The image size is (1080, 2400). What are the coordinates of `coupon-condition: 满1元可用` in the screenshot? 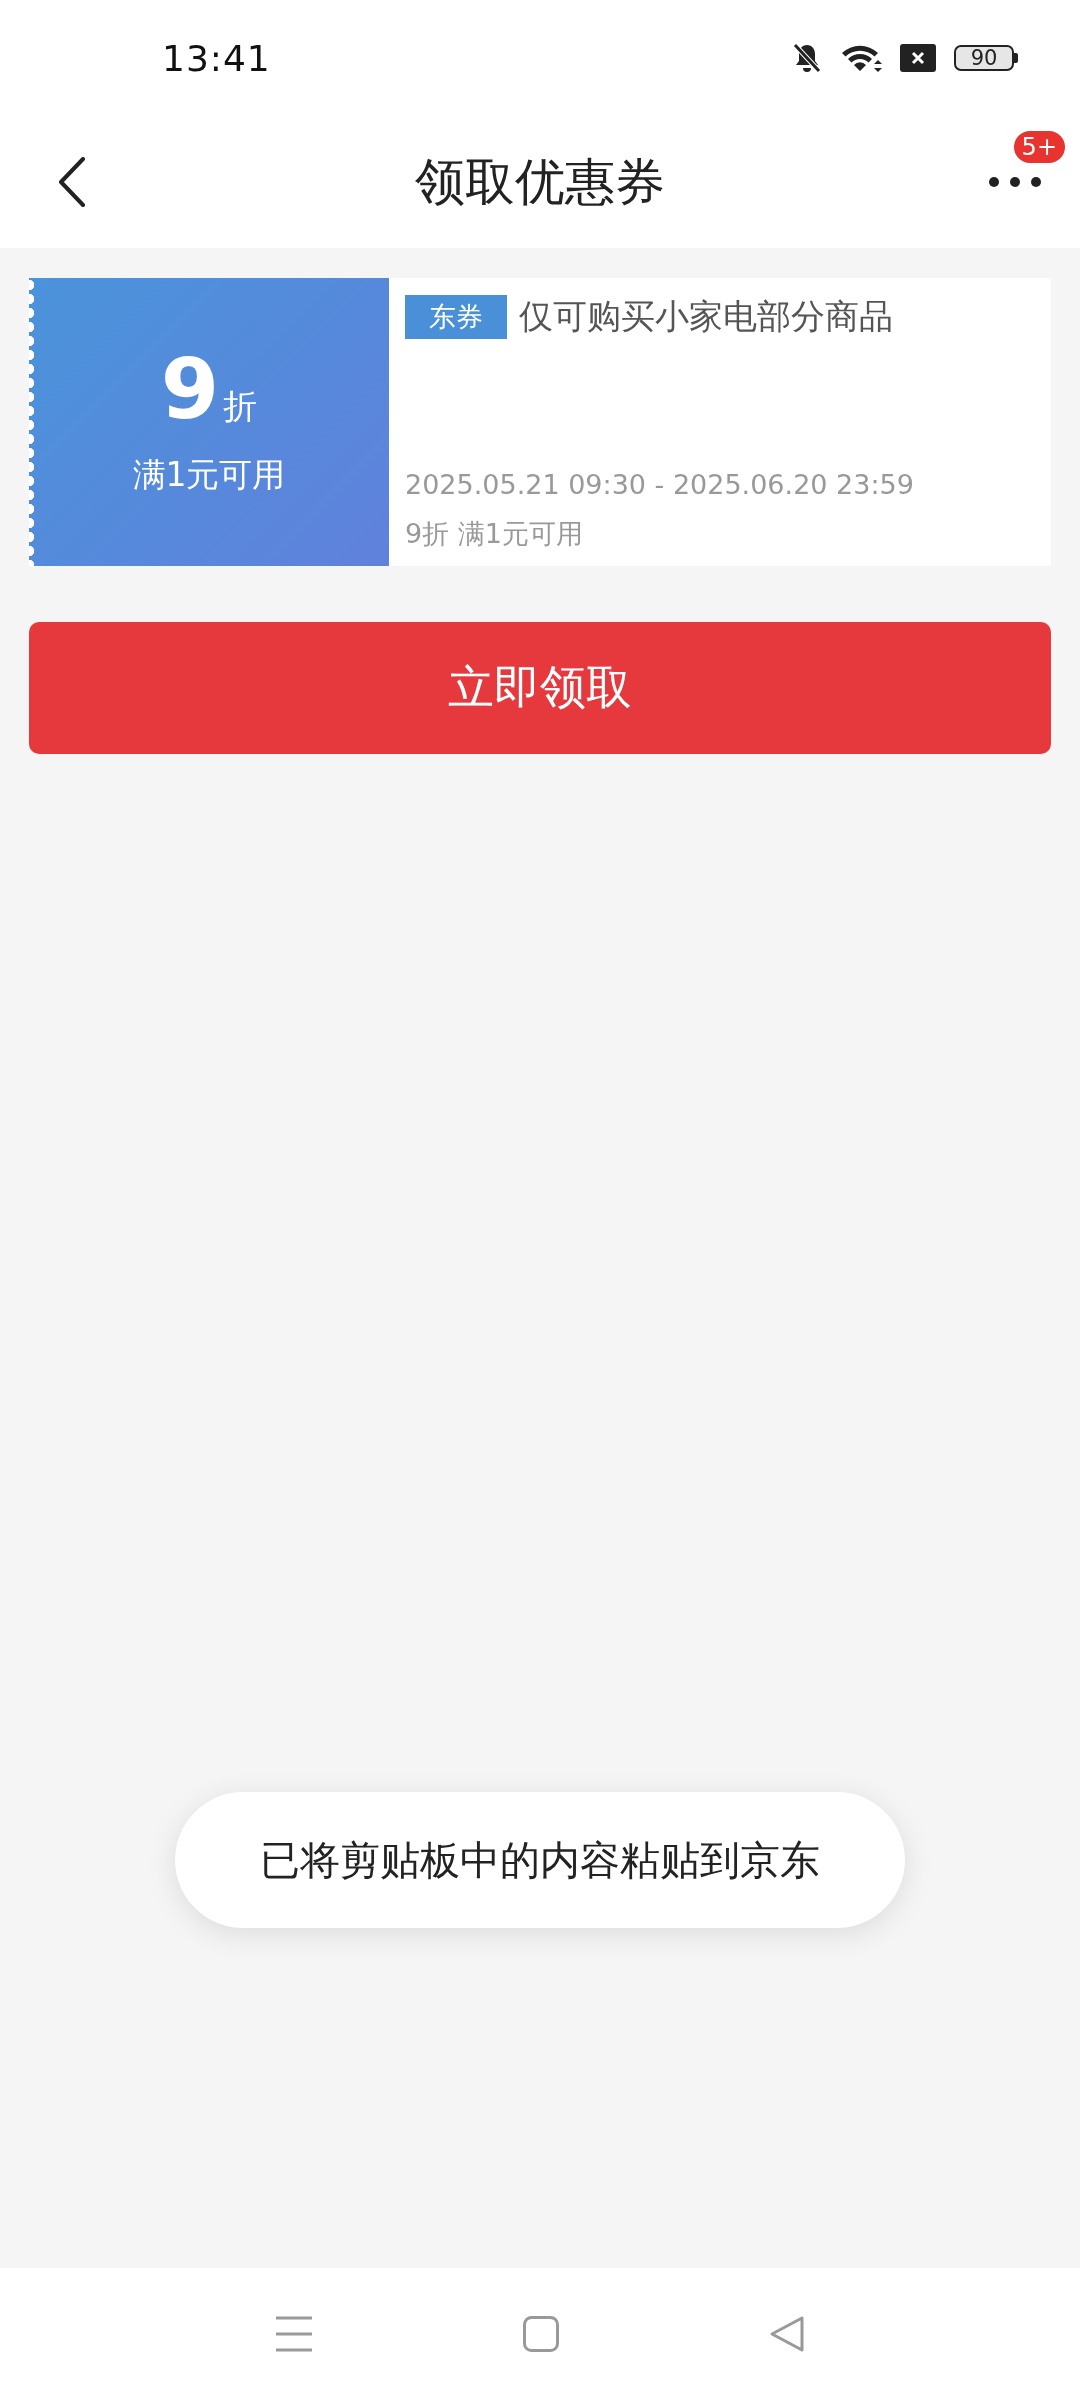 It's located at (209, 474).